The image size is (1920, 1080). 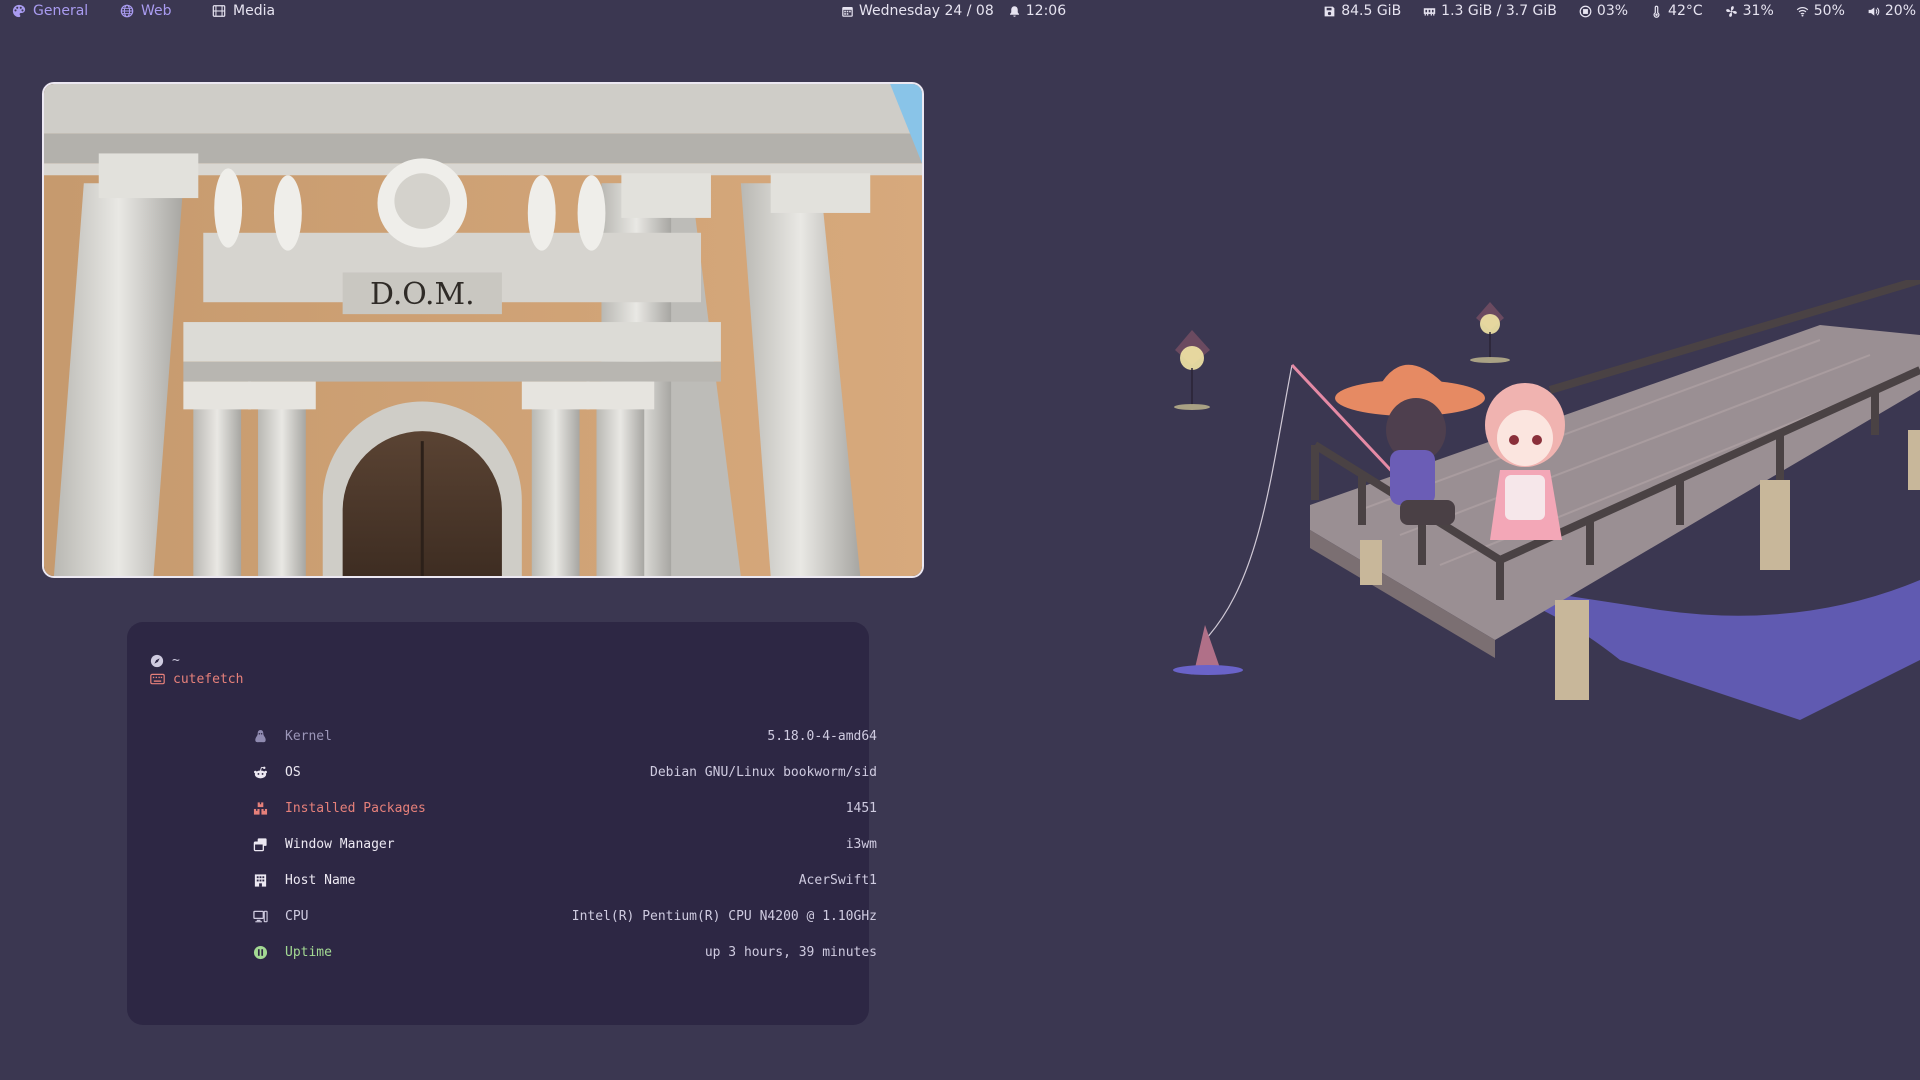 What do you see at coordinates (260, 808) in the screenshot?
I see `boxes-icon` at bounding box center [260, 808].